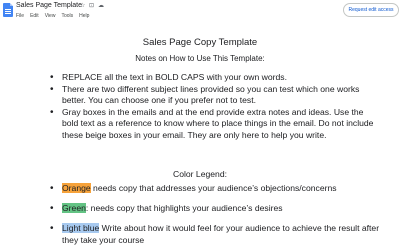  I want to click on orange-highlight: Orange, so click(76, 188).